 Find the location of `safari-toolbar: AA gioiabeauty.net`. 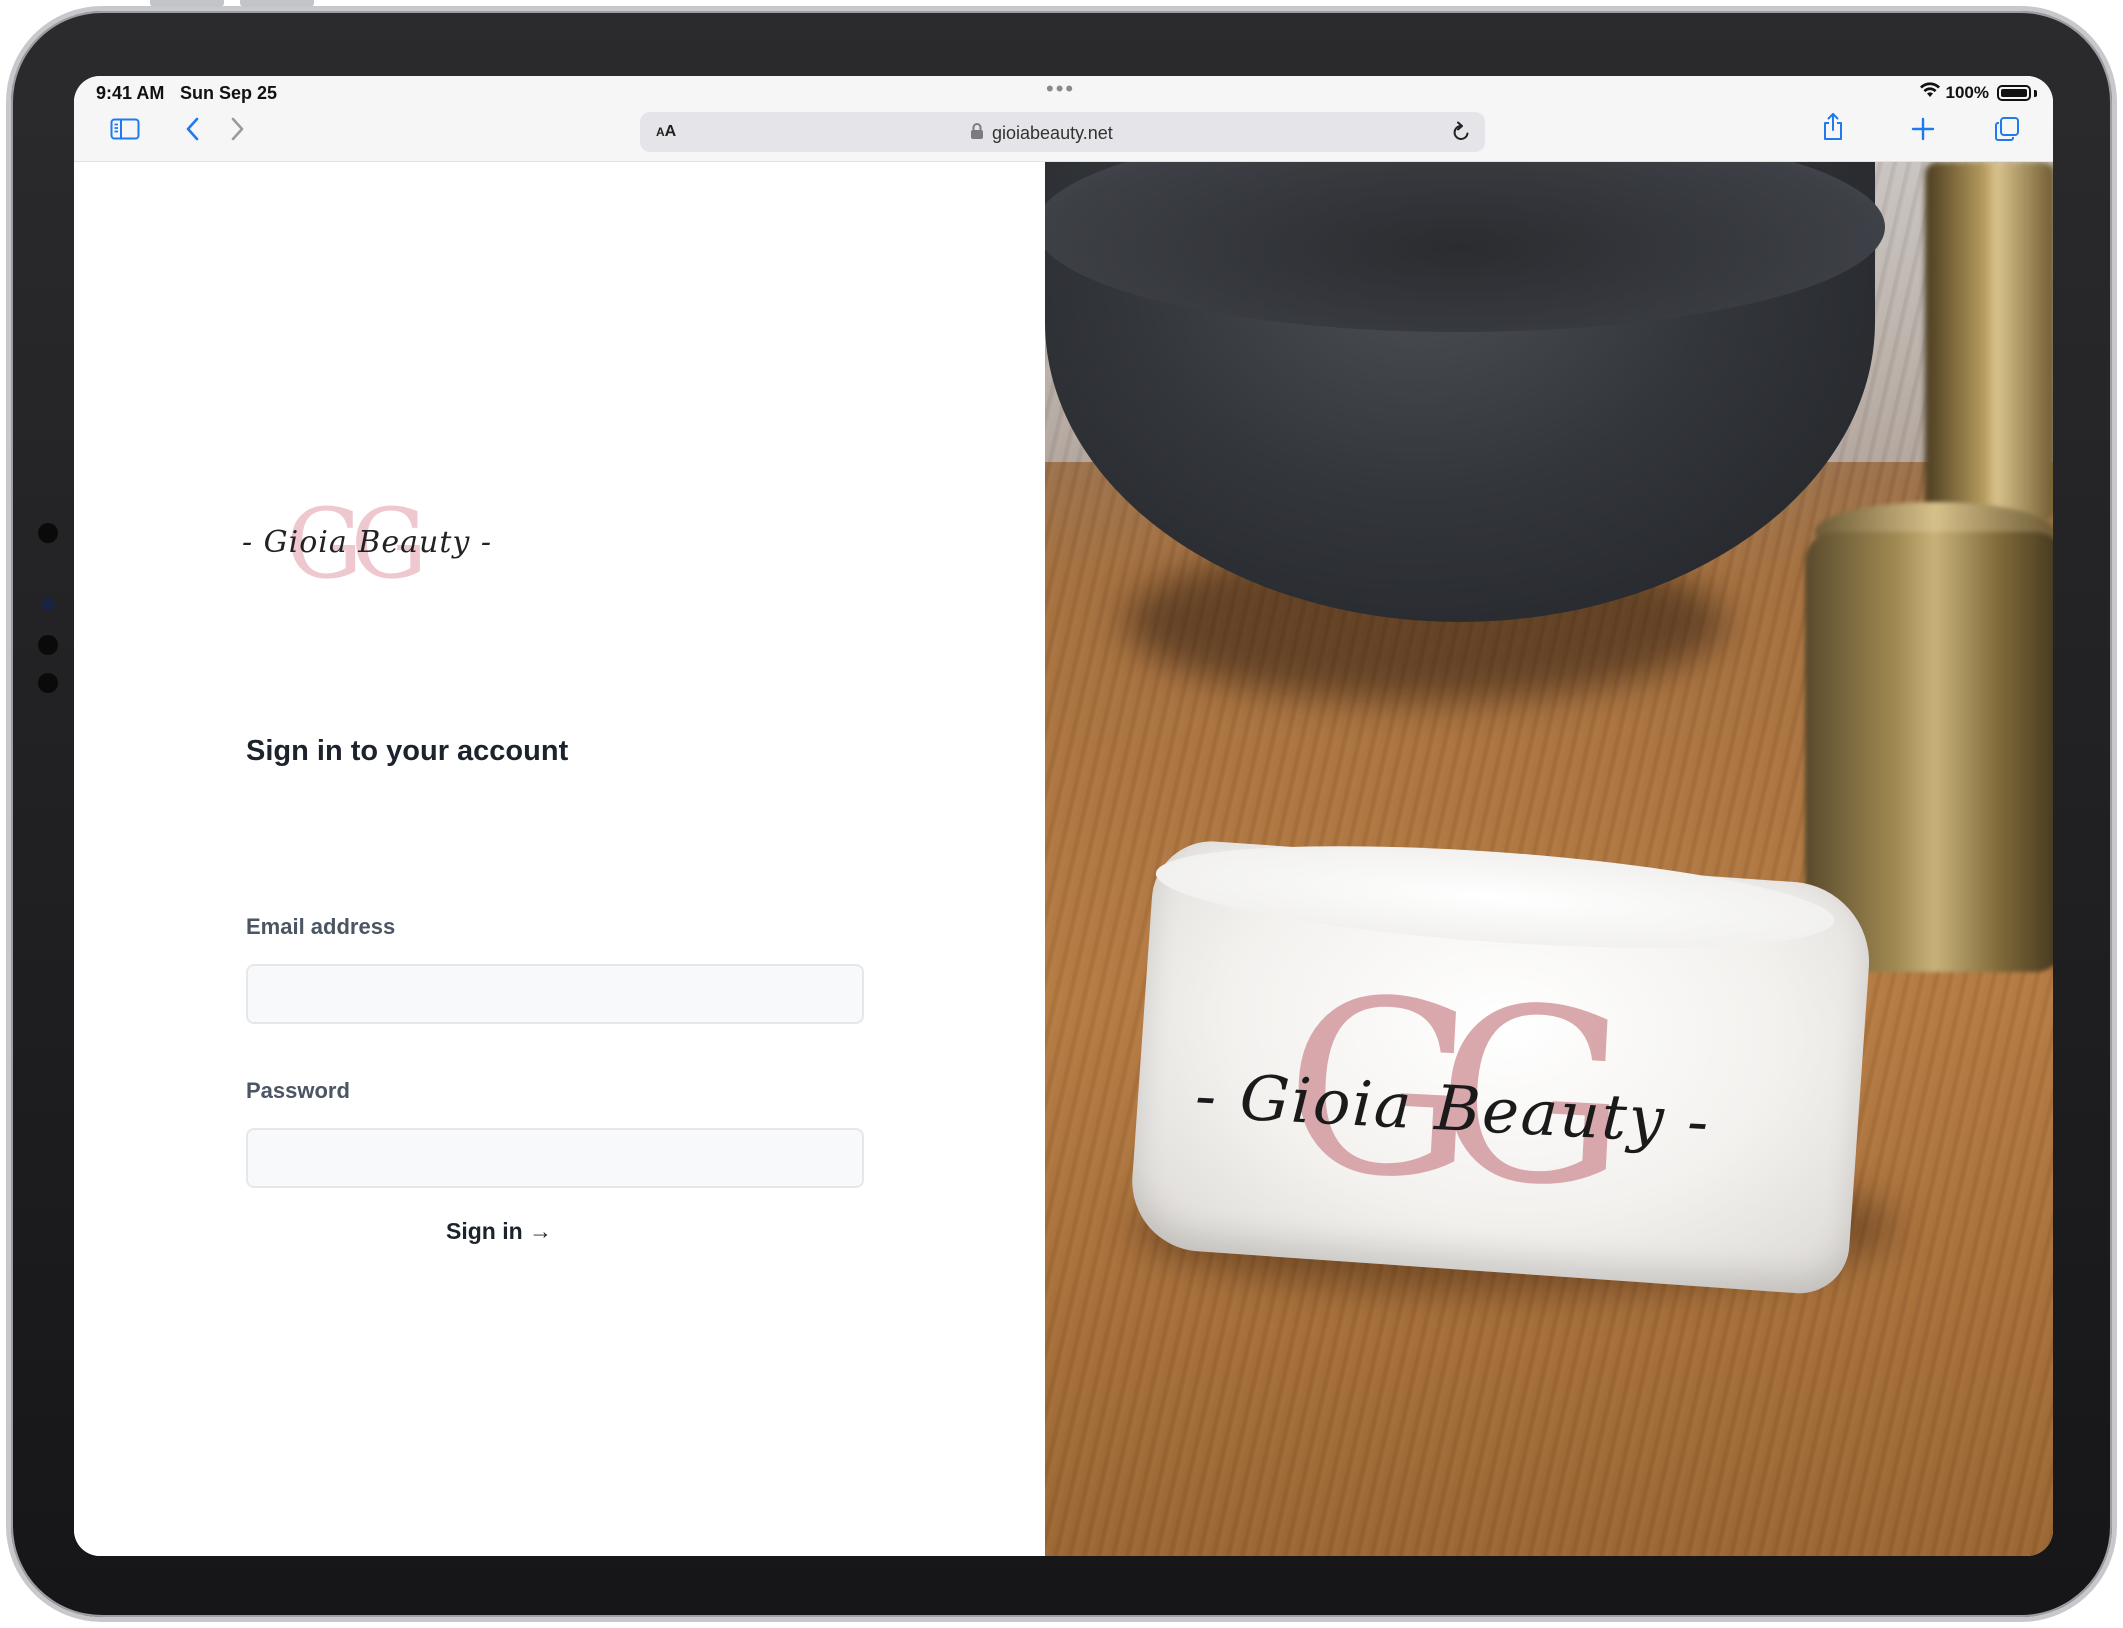

safari-toolbar: AA gioiabeauty.net is located at coordinates (1063, 134).